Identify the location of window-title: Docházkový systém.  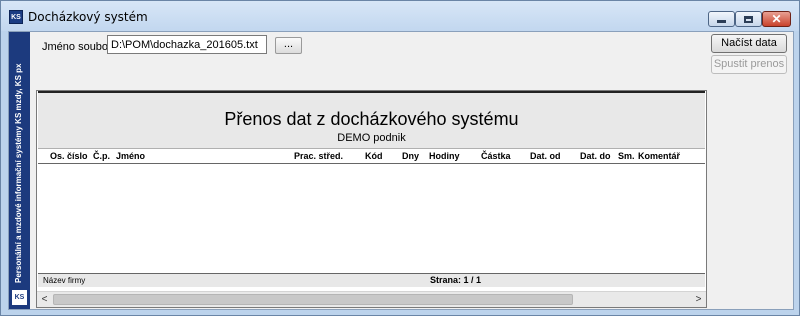
(88, 17).